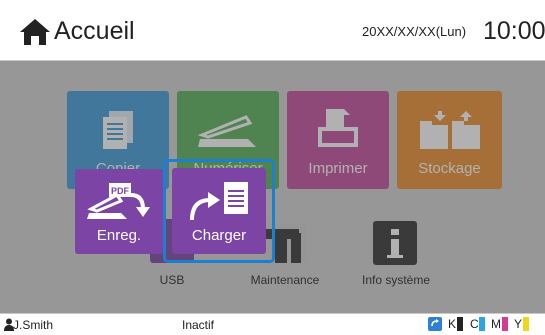 This screenshot has height=335, width=545. What do you see at coordinates (526, 324) in the screenshot?
I see `ink-y-level` at bounding box center [526, 324].